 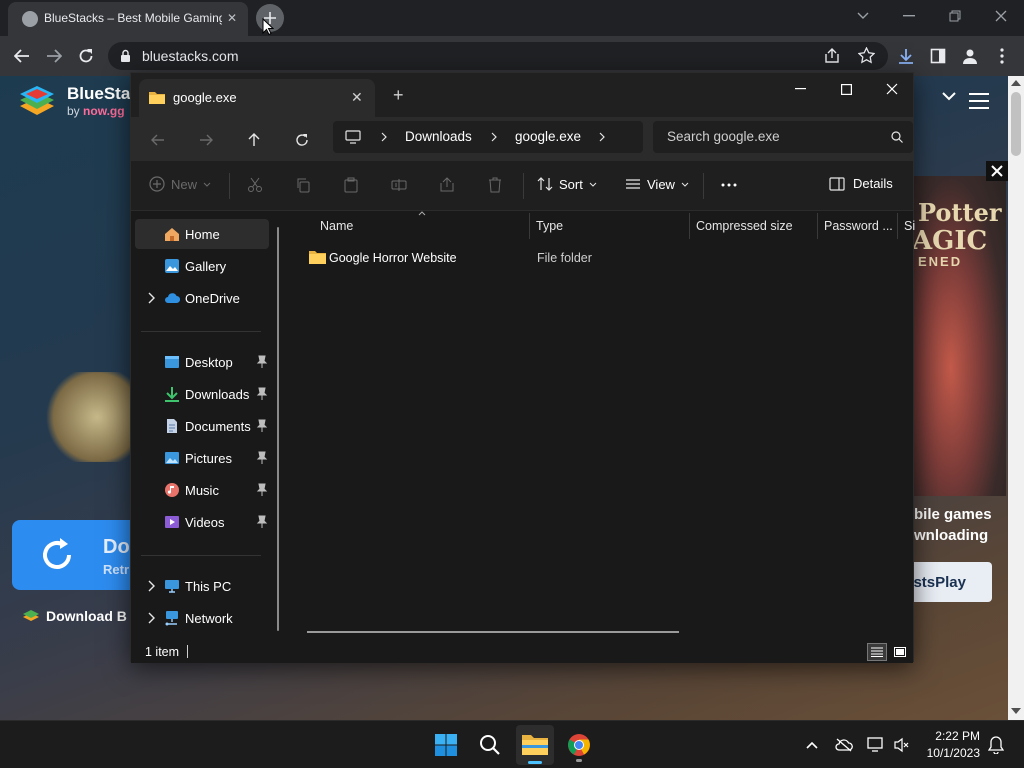 What do you see at coordinates (997, 171) in the screenshot?
I see `ad-close-icon` at bounding box center [997, 171].